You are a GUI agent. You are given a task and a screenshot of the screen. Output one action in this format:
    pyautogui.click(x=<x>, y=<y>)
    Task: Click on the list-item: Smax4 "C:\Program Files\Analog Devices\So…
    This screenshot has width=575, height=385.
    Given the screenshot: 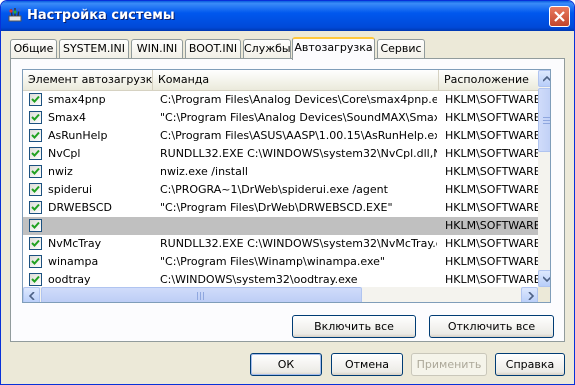 What is the action you would take?
    pyautogui.click(x=280, y=118)
    